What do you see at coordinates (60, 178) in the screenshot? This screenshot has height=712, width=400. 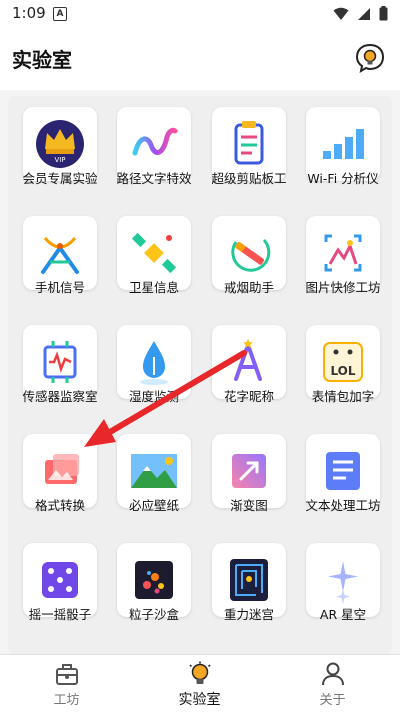 I see `tile-label: 会员专属实验` at bounding box center [60, 178].